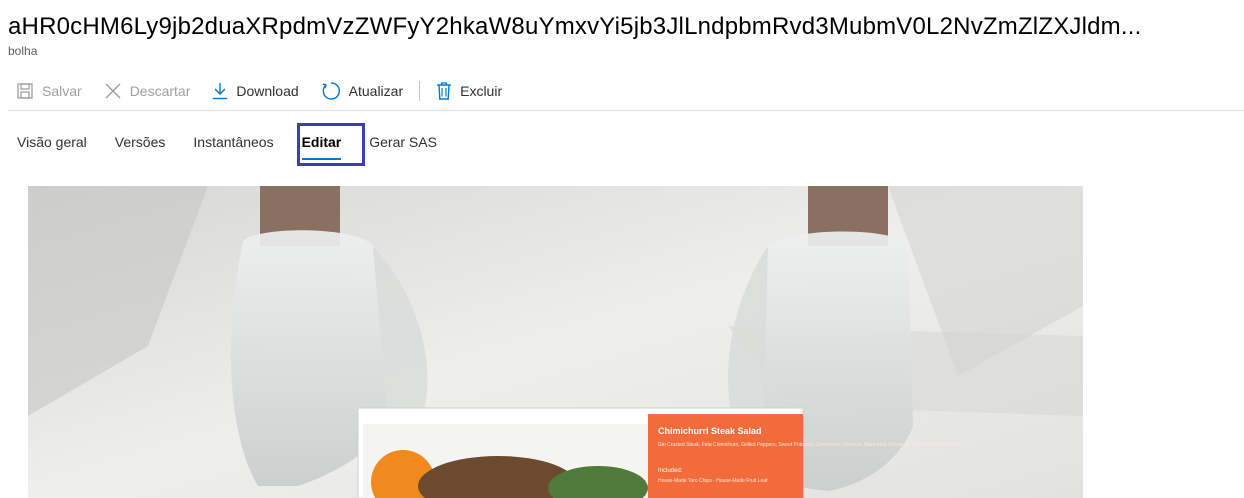 Image resolution: width=1244 pixels, height=498 pixels. I want to click on refresh-button: Atualizar, so click(361, 91).